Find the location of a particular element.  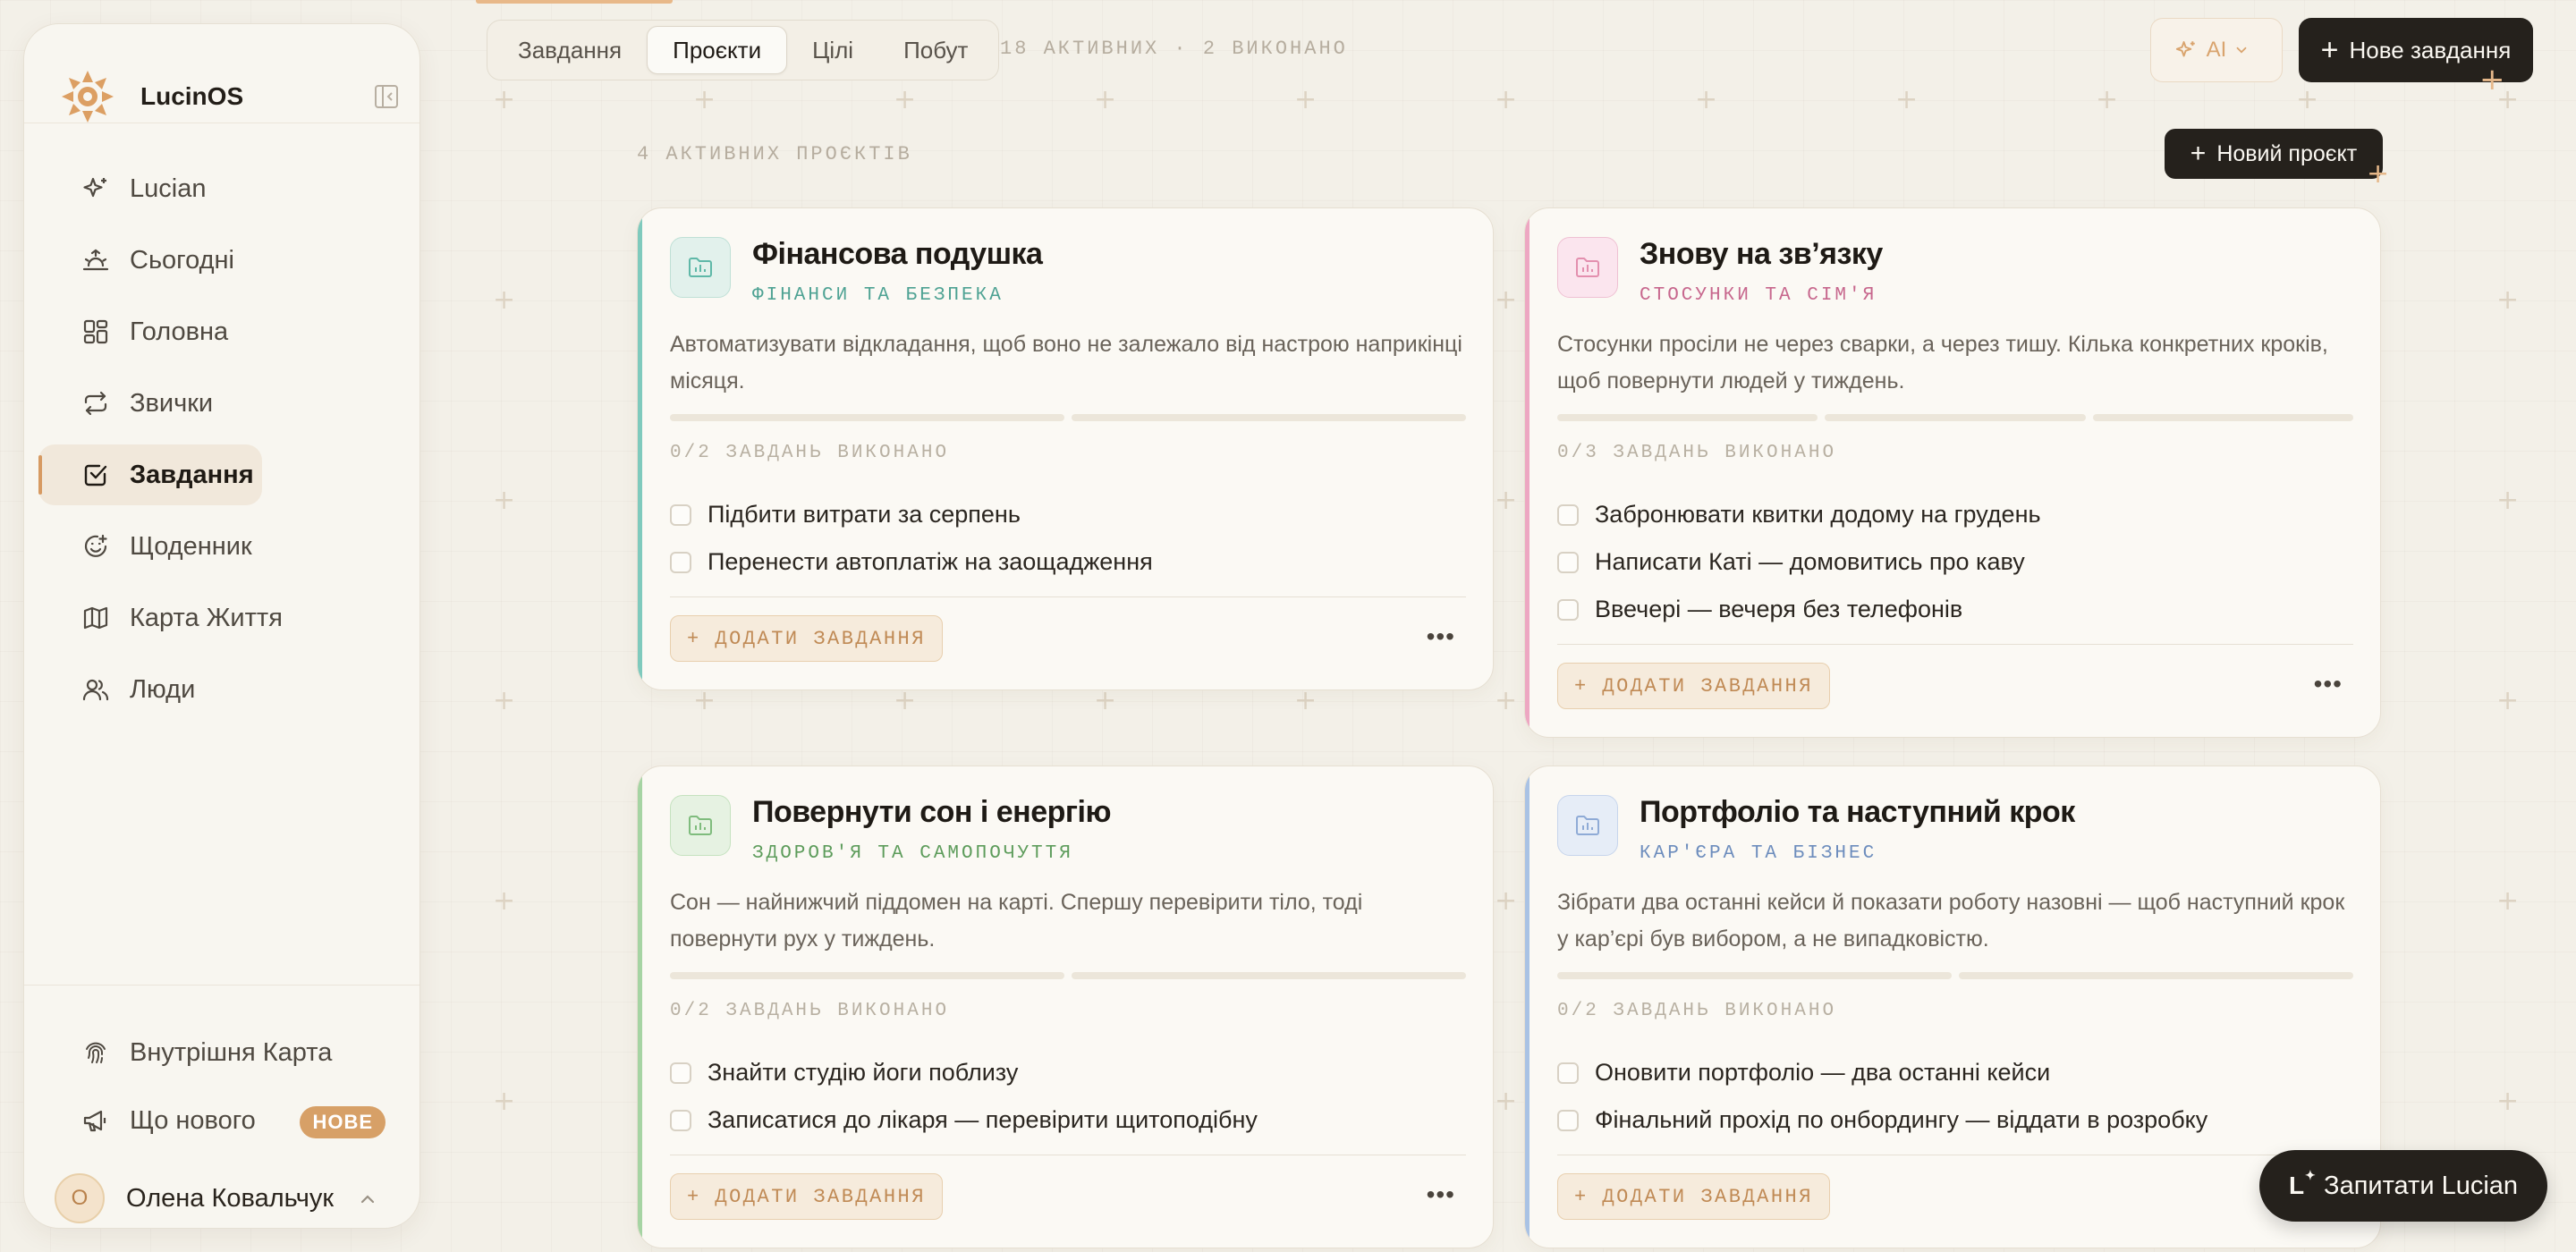

sidebar-item-journal: Щоденник is located at coordinates (222, 546).